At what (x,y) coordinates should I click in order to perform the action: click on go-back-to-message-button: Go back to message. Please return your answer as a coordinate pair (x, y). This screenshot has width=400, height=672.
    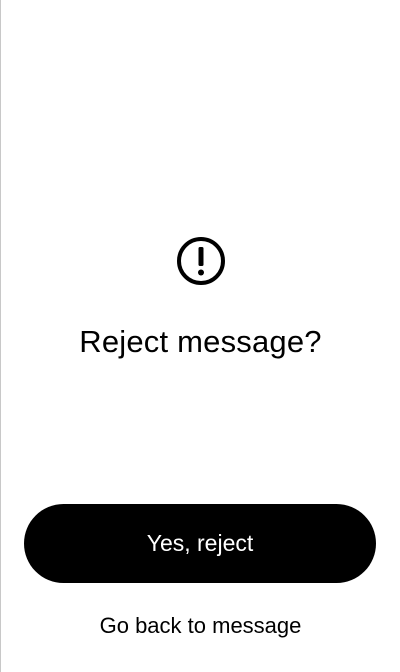
    Looking at the image, I should click on (200, 626).